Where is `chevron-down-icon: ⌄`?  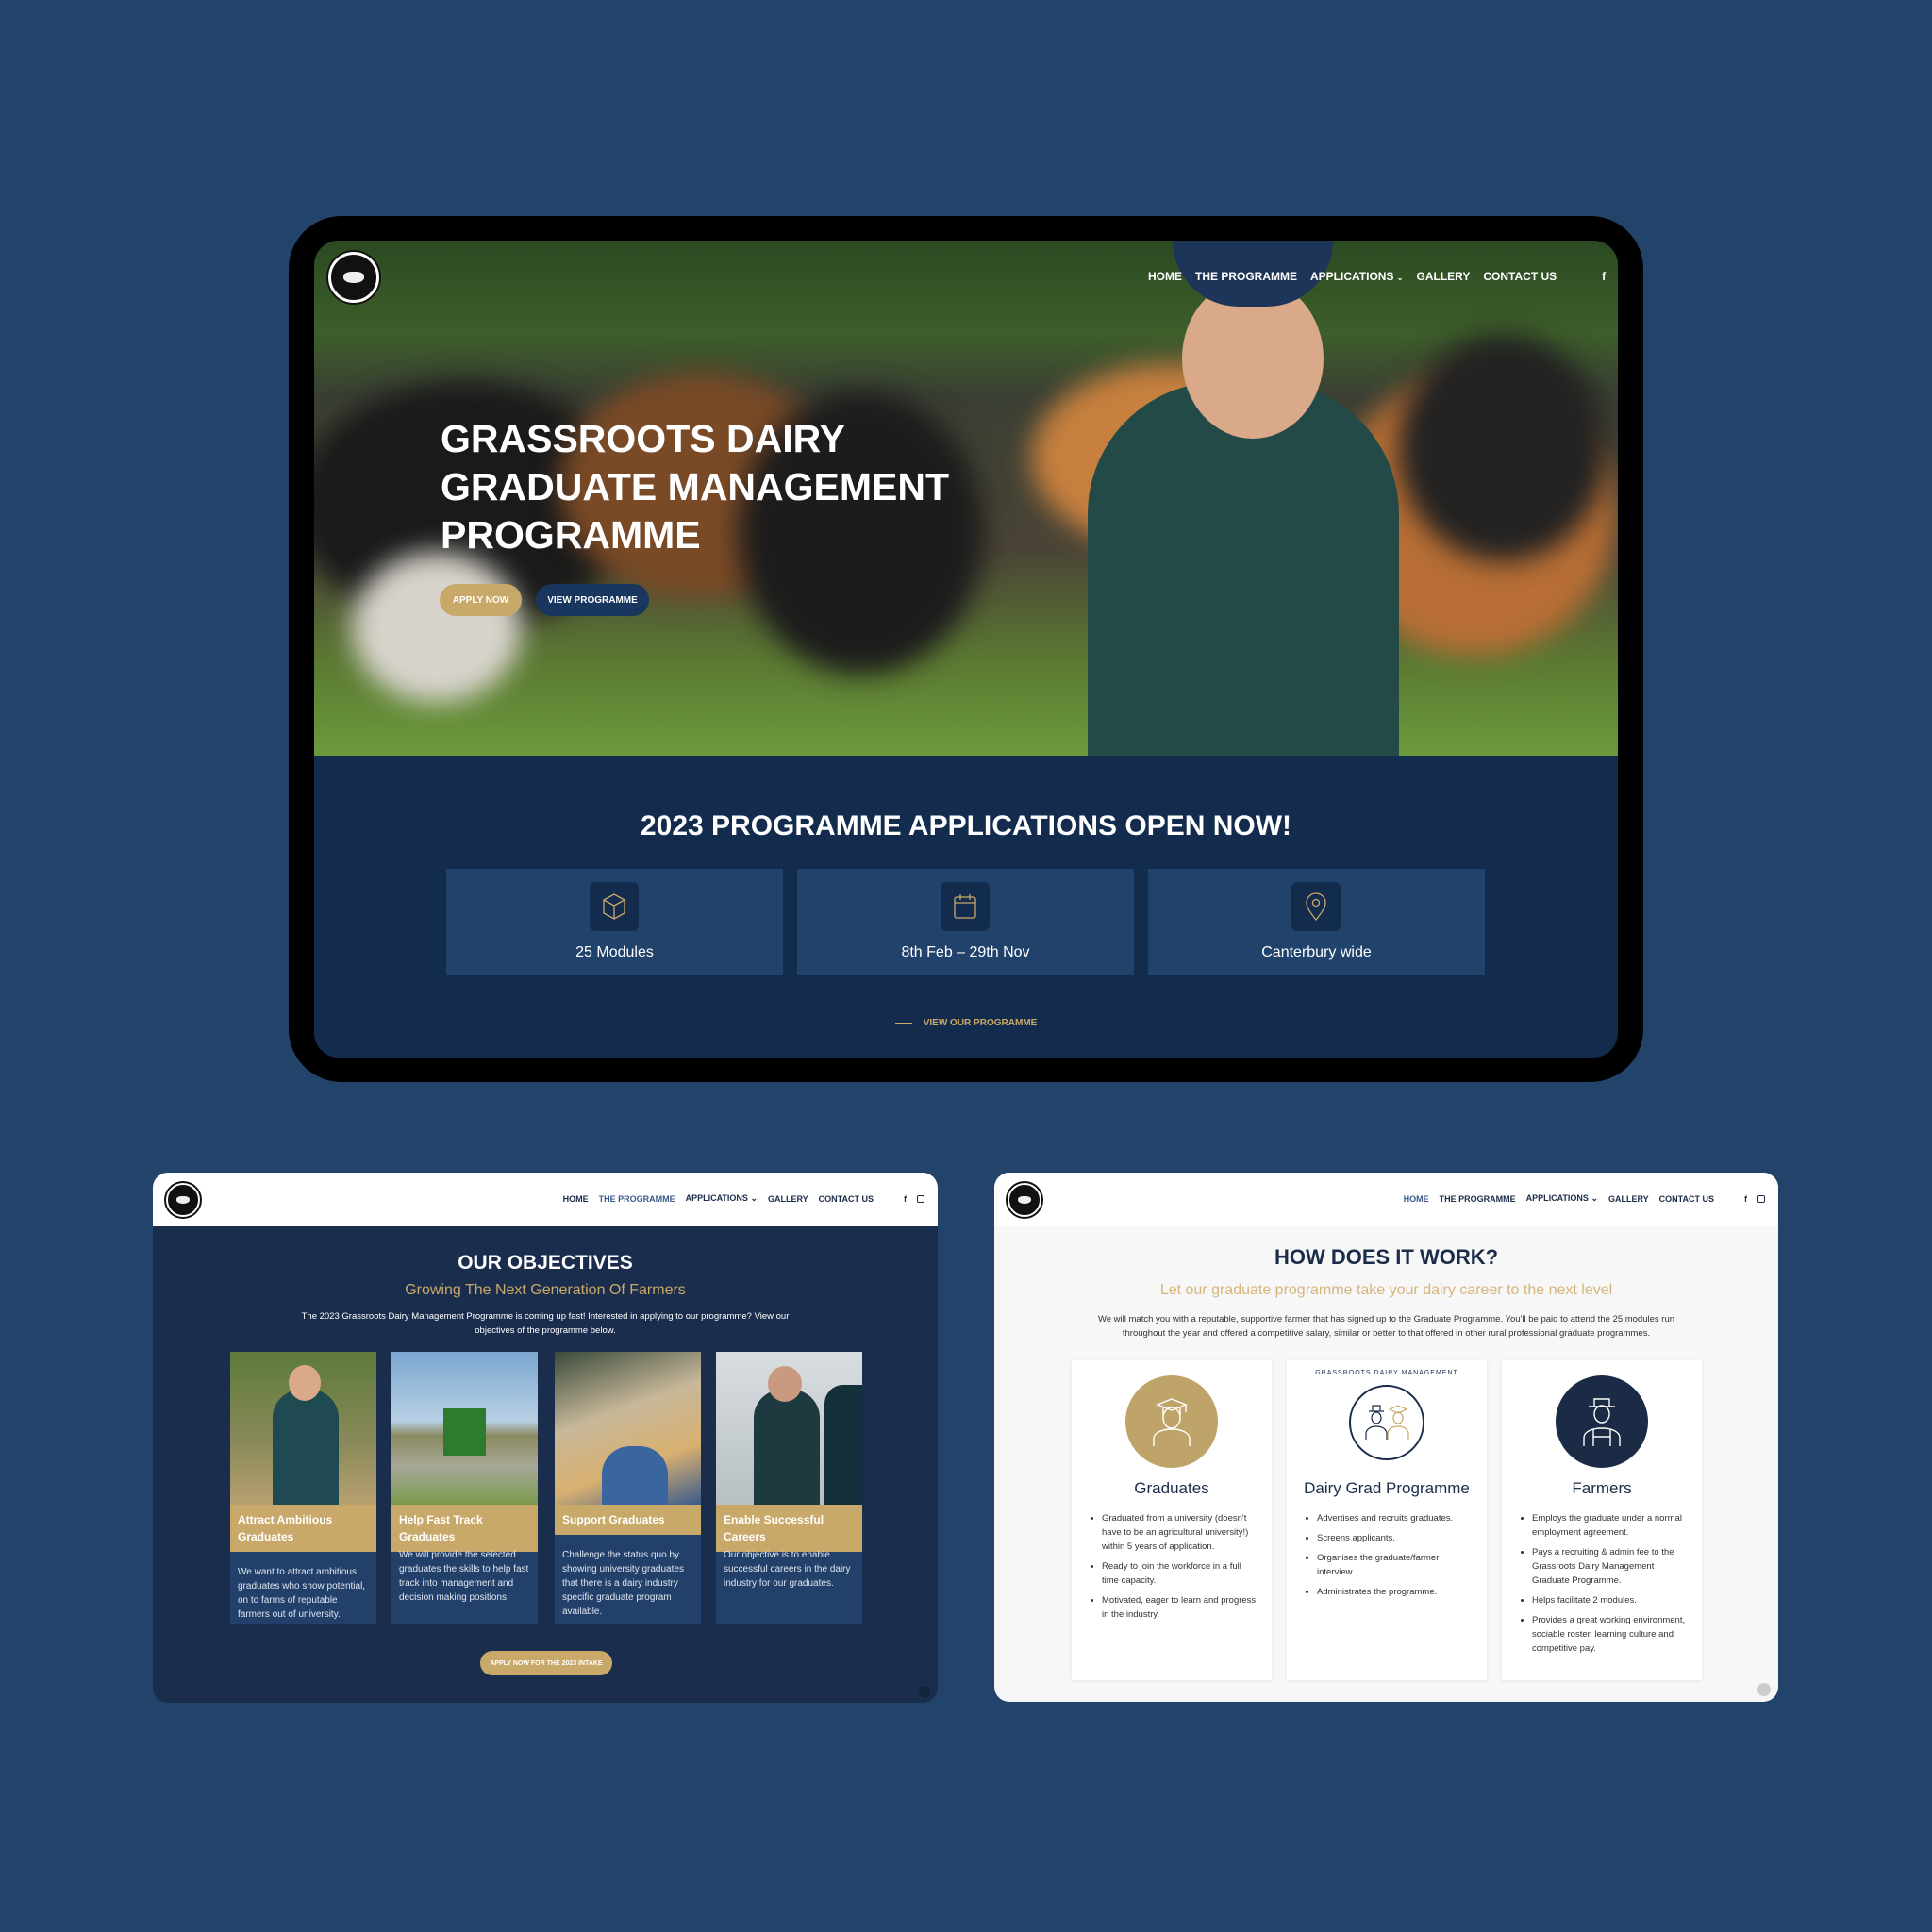
chevron-down-icon: ⌄ is located at coordinates (1400, 278).